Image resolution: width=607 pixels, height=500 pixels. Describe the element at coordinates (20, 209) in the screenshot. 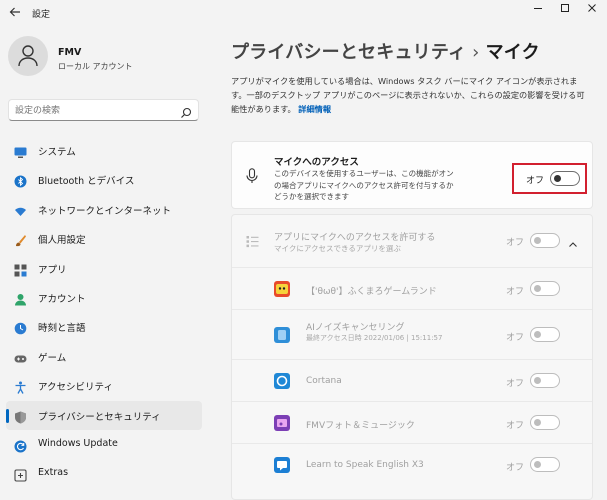

I see `wifi-icon` at that location.